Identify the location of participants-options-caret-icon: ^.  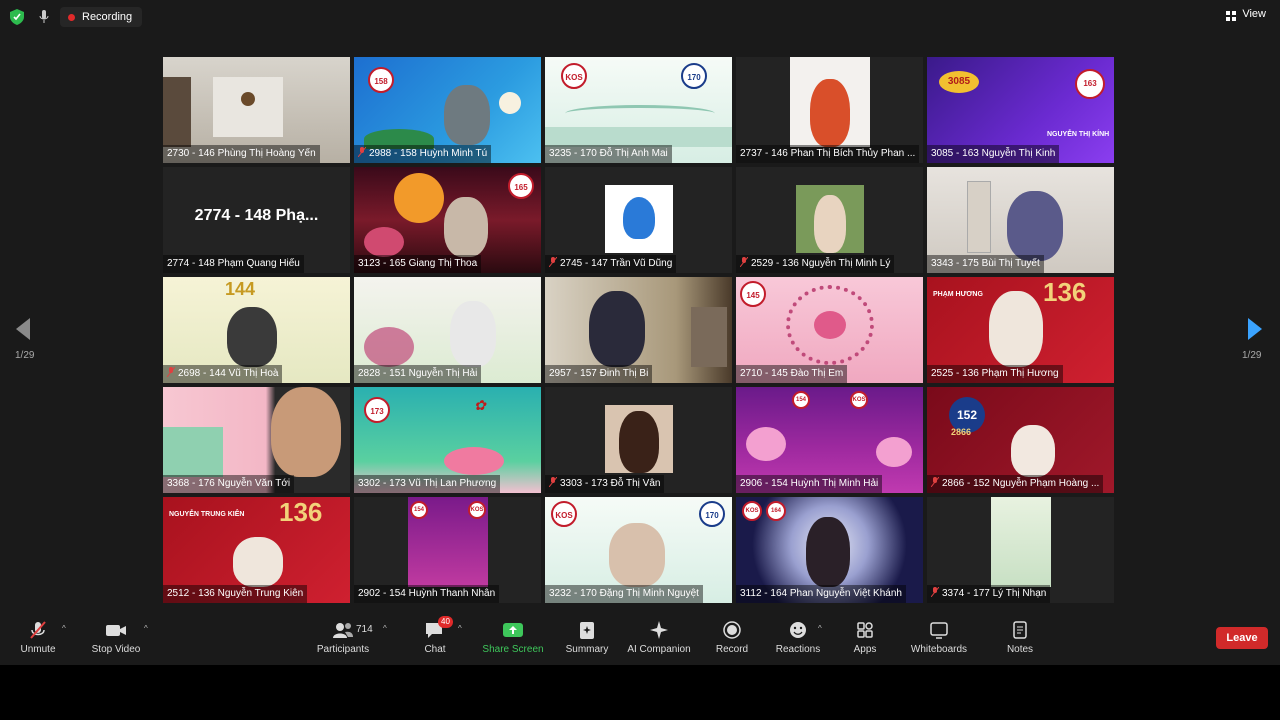
(385, 628).